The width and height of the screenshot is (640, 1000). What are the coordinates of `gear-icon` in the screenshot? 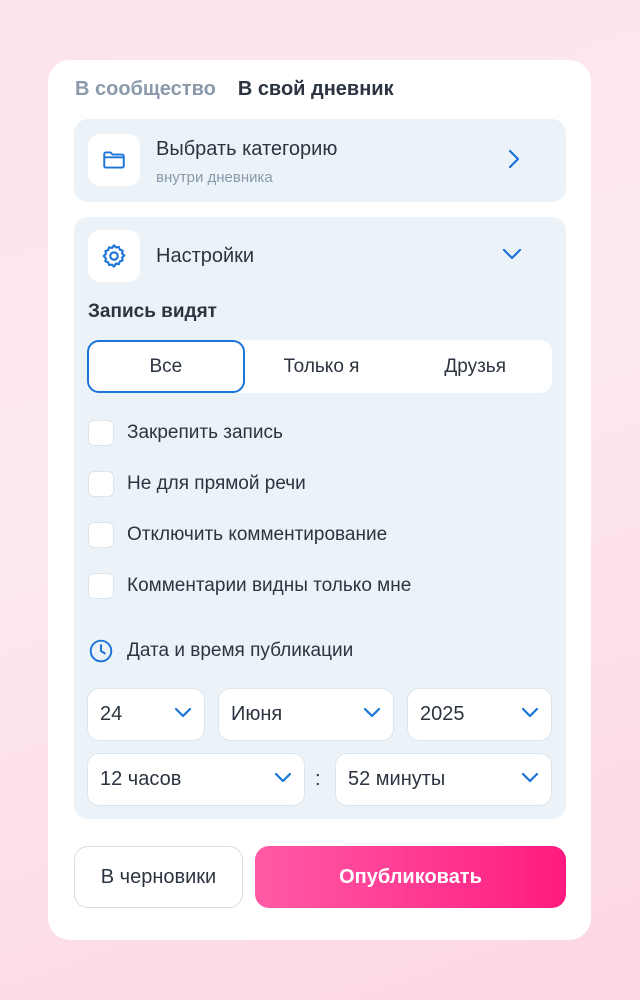 It's located at (114, 256).